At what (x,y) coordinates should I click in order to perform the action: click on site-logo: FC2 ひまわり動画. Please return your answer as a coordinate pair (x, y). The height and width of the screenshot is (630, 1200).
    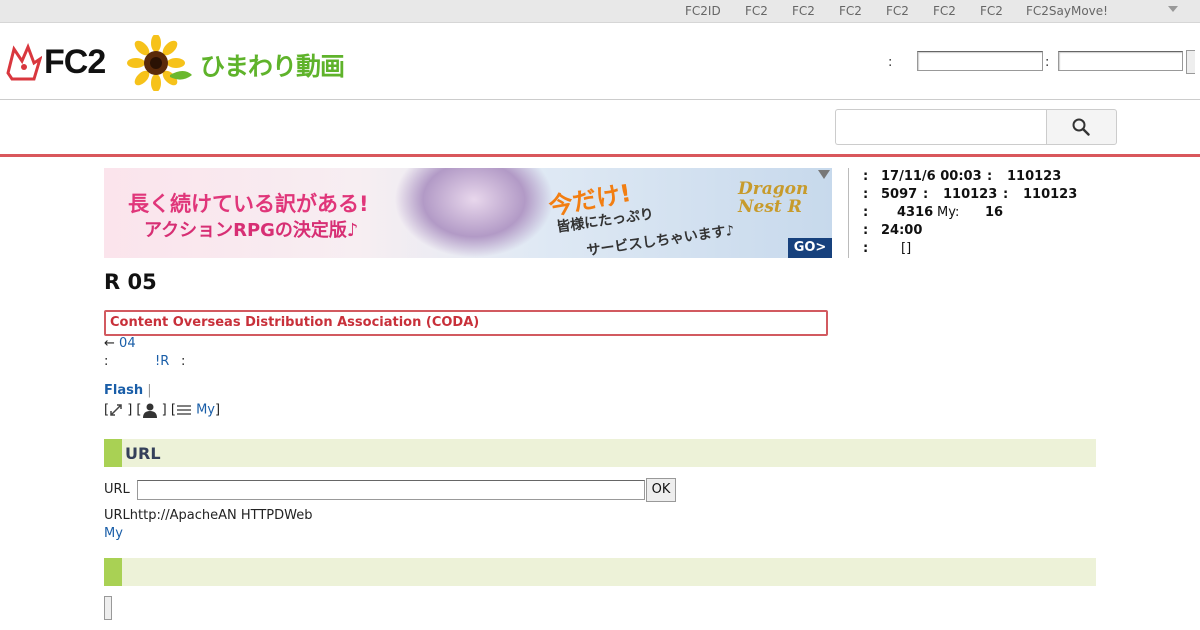
    Looking at the image, I should click on (184, 63).